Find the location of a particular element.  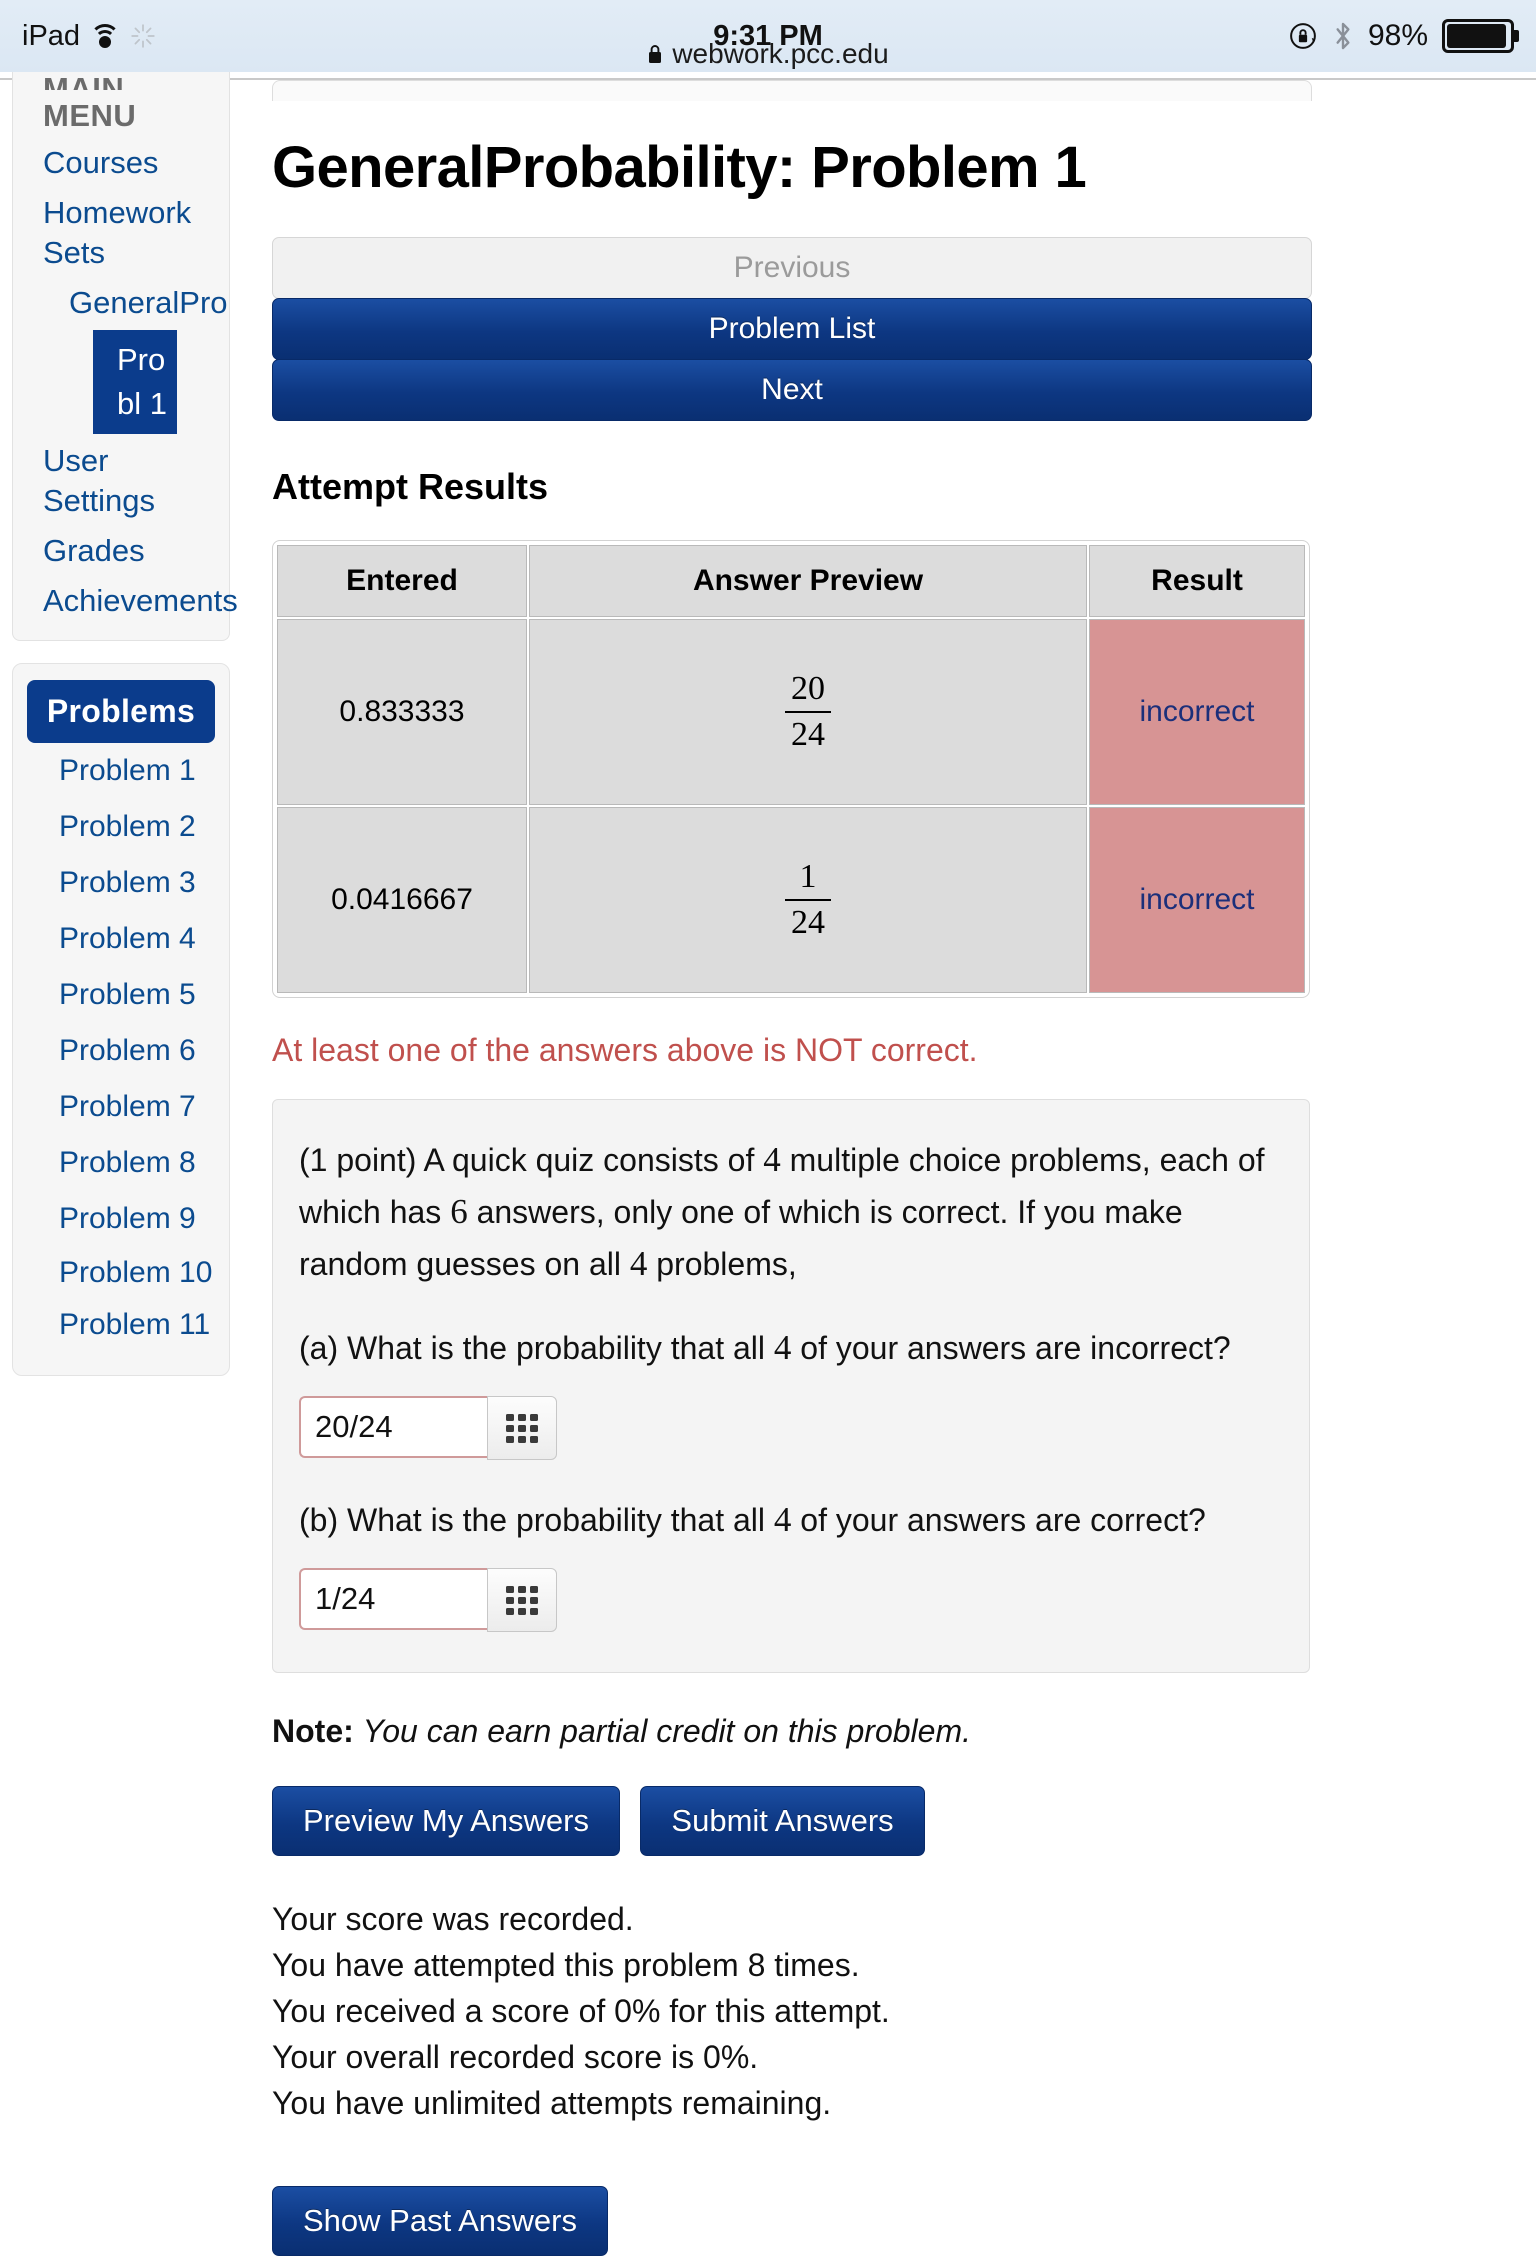

score-line-1: Your score was recorded. is located at coordinates (453, 1919).